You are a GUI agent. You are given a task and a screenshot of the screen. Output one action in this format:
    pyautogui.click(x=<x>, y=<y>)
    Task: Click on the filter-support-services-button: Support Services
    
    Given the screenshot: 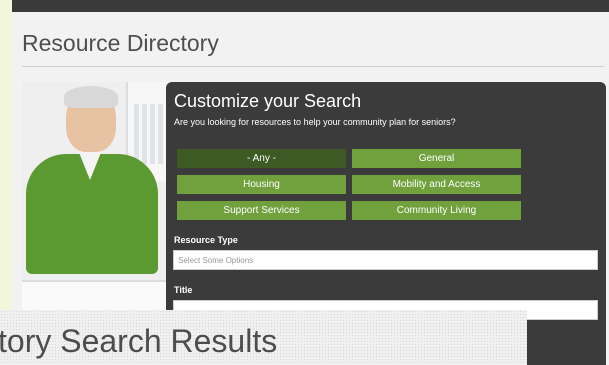 What is the action you would take?
    pyautogui.click(x=261, y=210)
    